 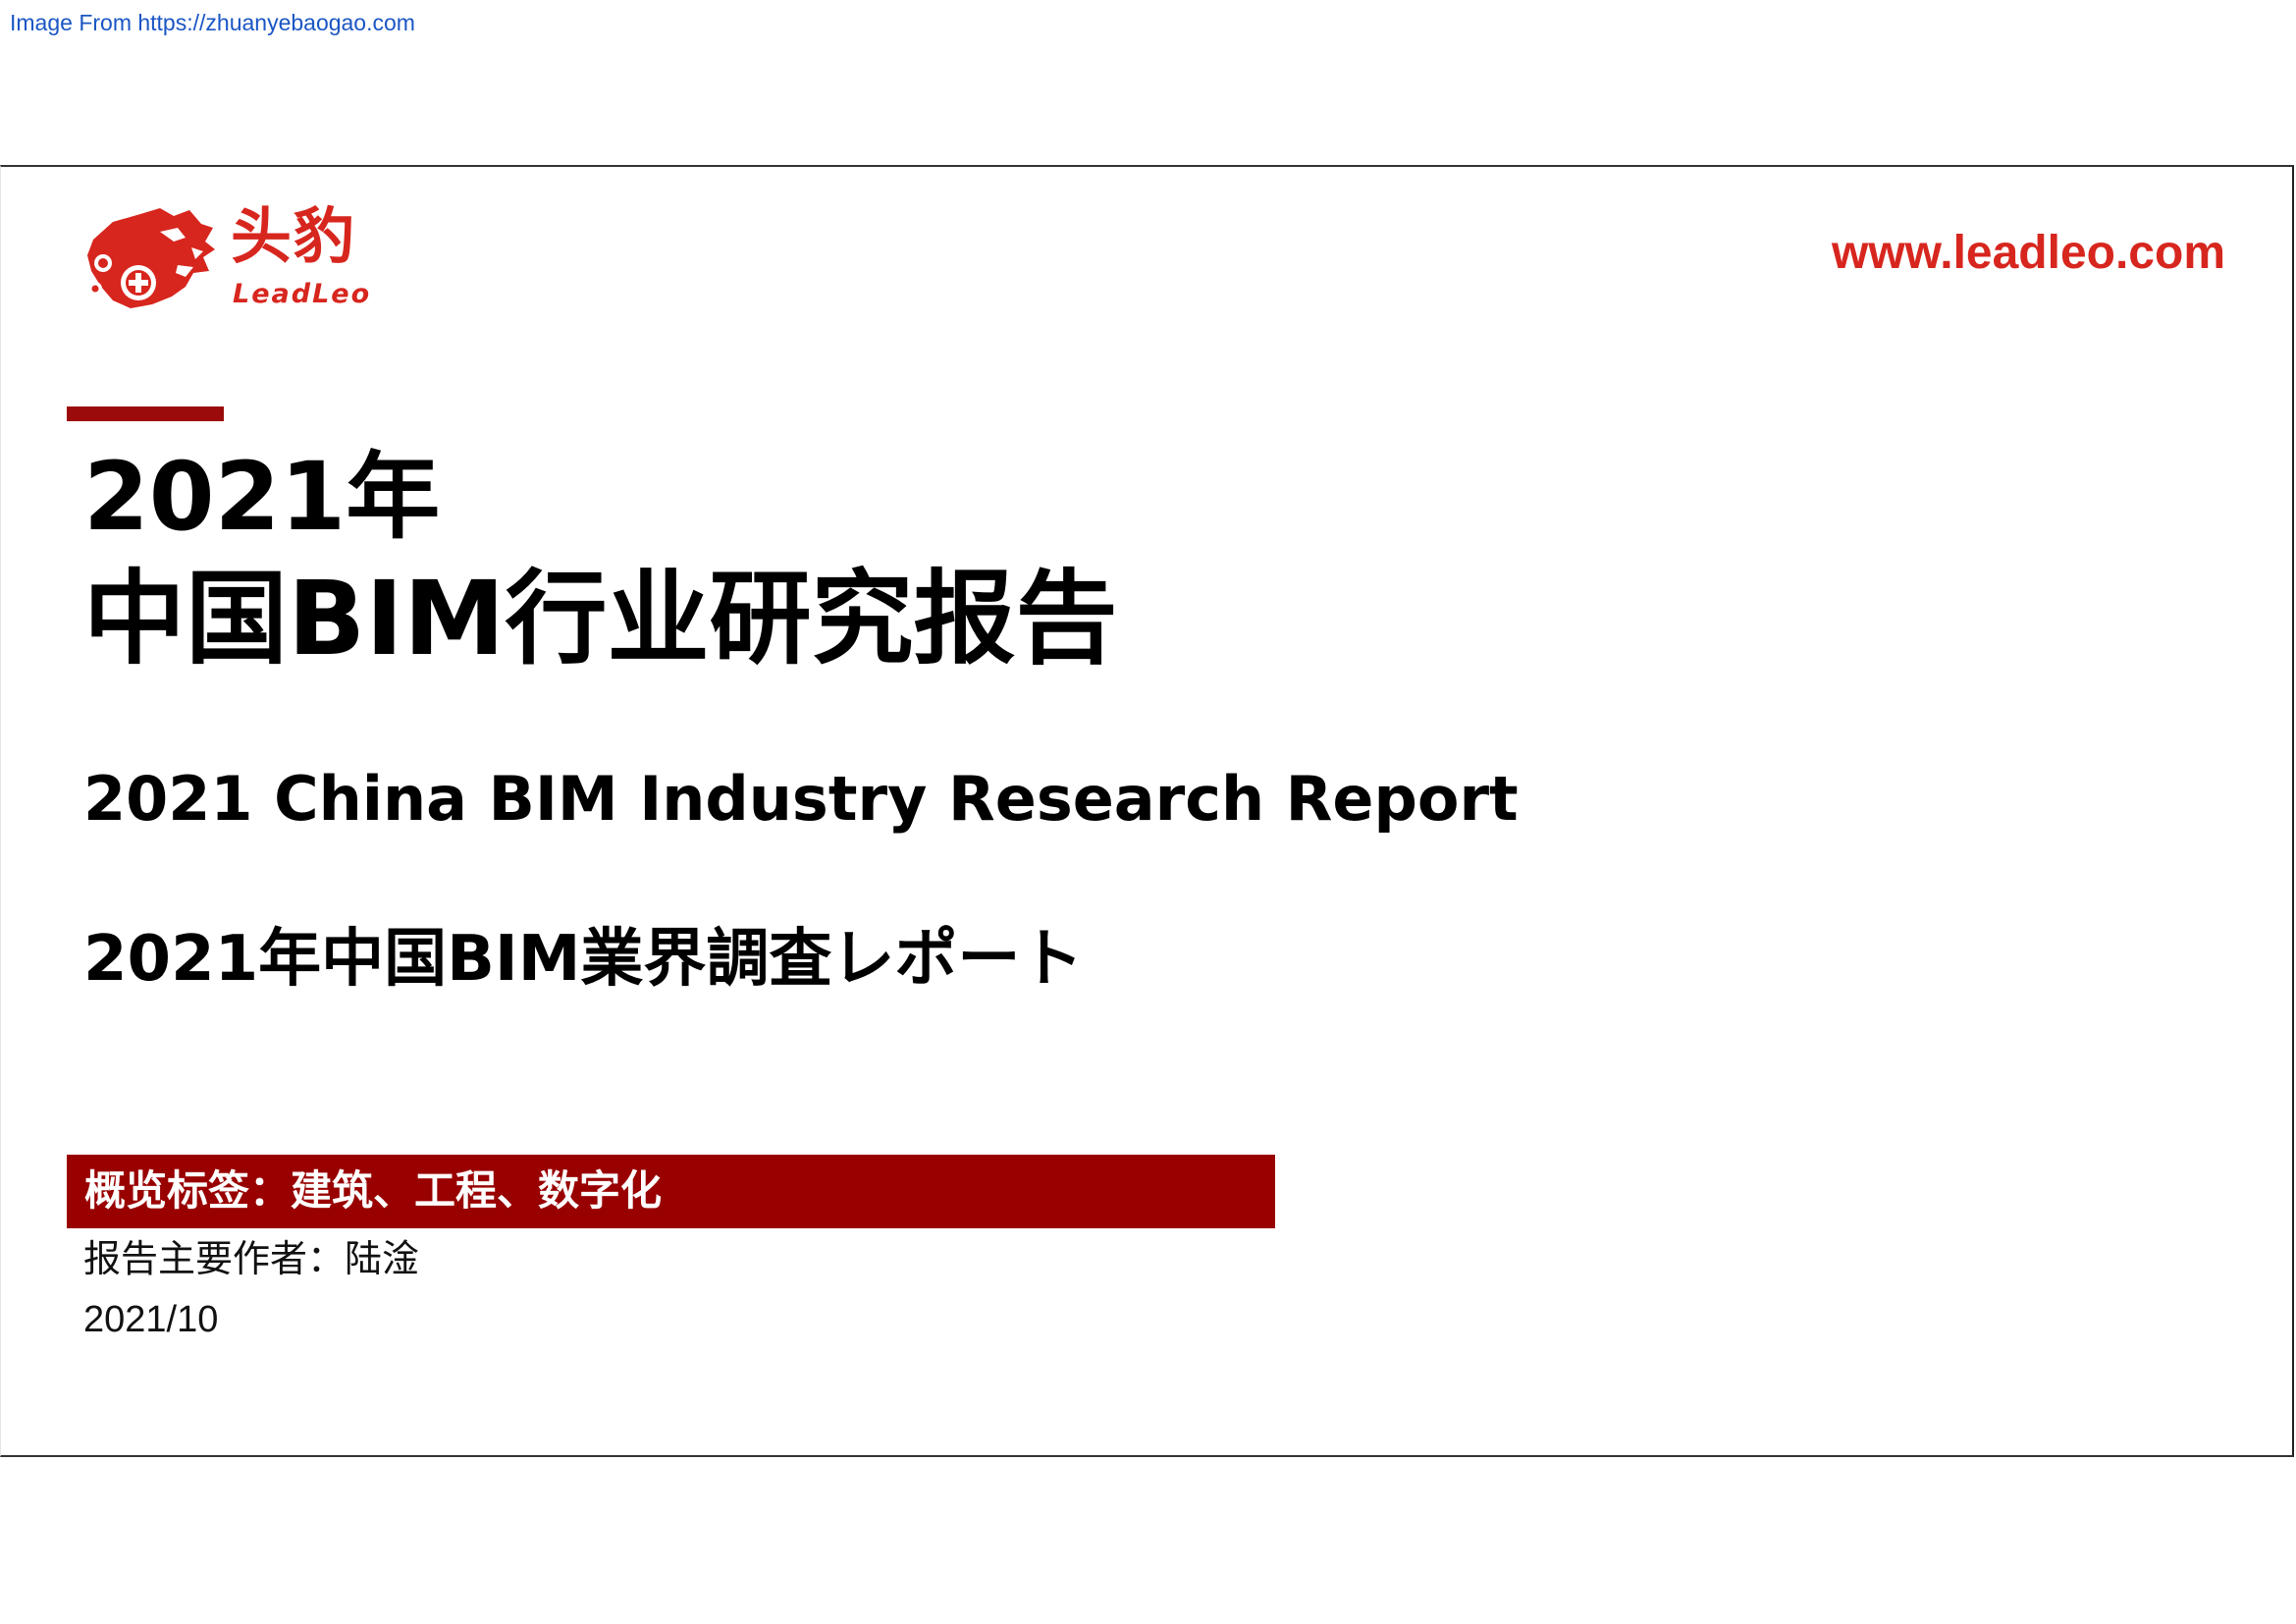 I want to click on overview-tags-text: 概览标签：建筑、工程、数字化, so click(x=373, y=1190).